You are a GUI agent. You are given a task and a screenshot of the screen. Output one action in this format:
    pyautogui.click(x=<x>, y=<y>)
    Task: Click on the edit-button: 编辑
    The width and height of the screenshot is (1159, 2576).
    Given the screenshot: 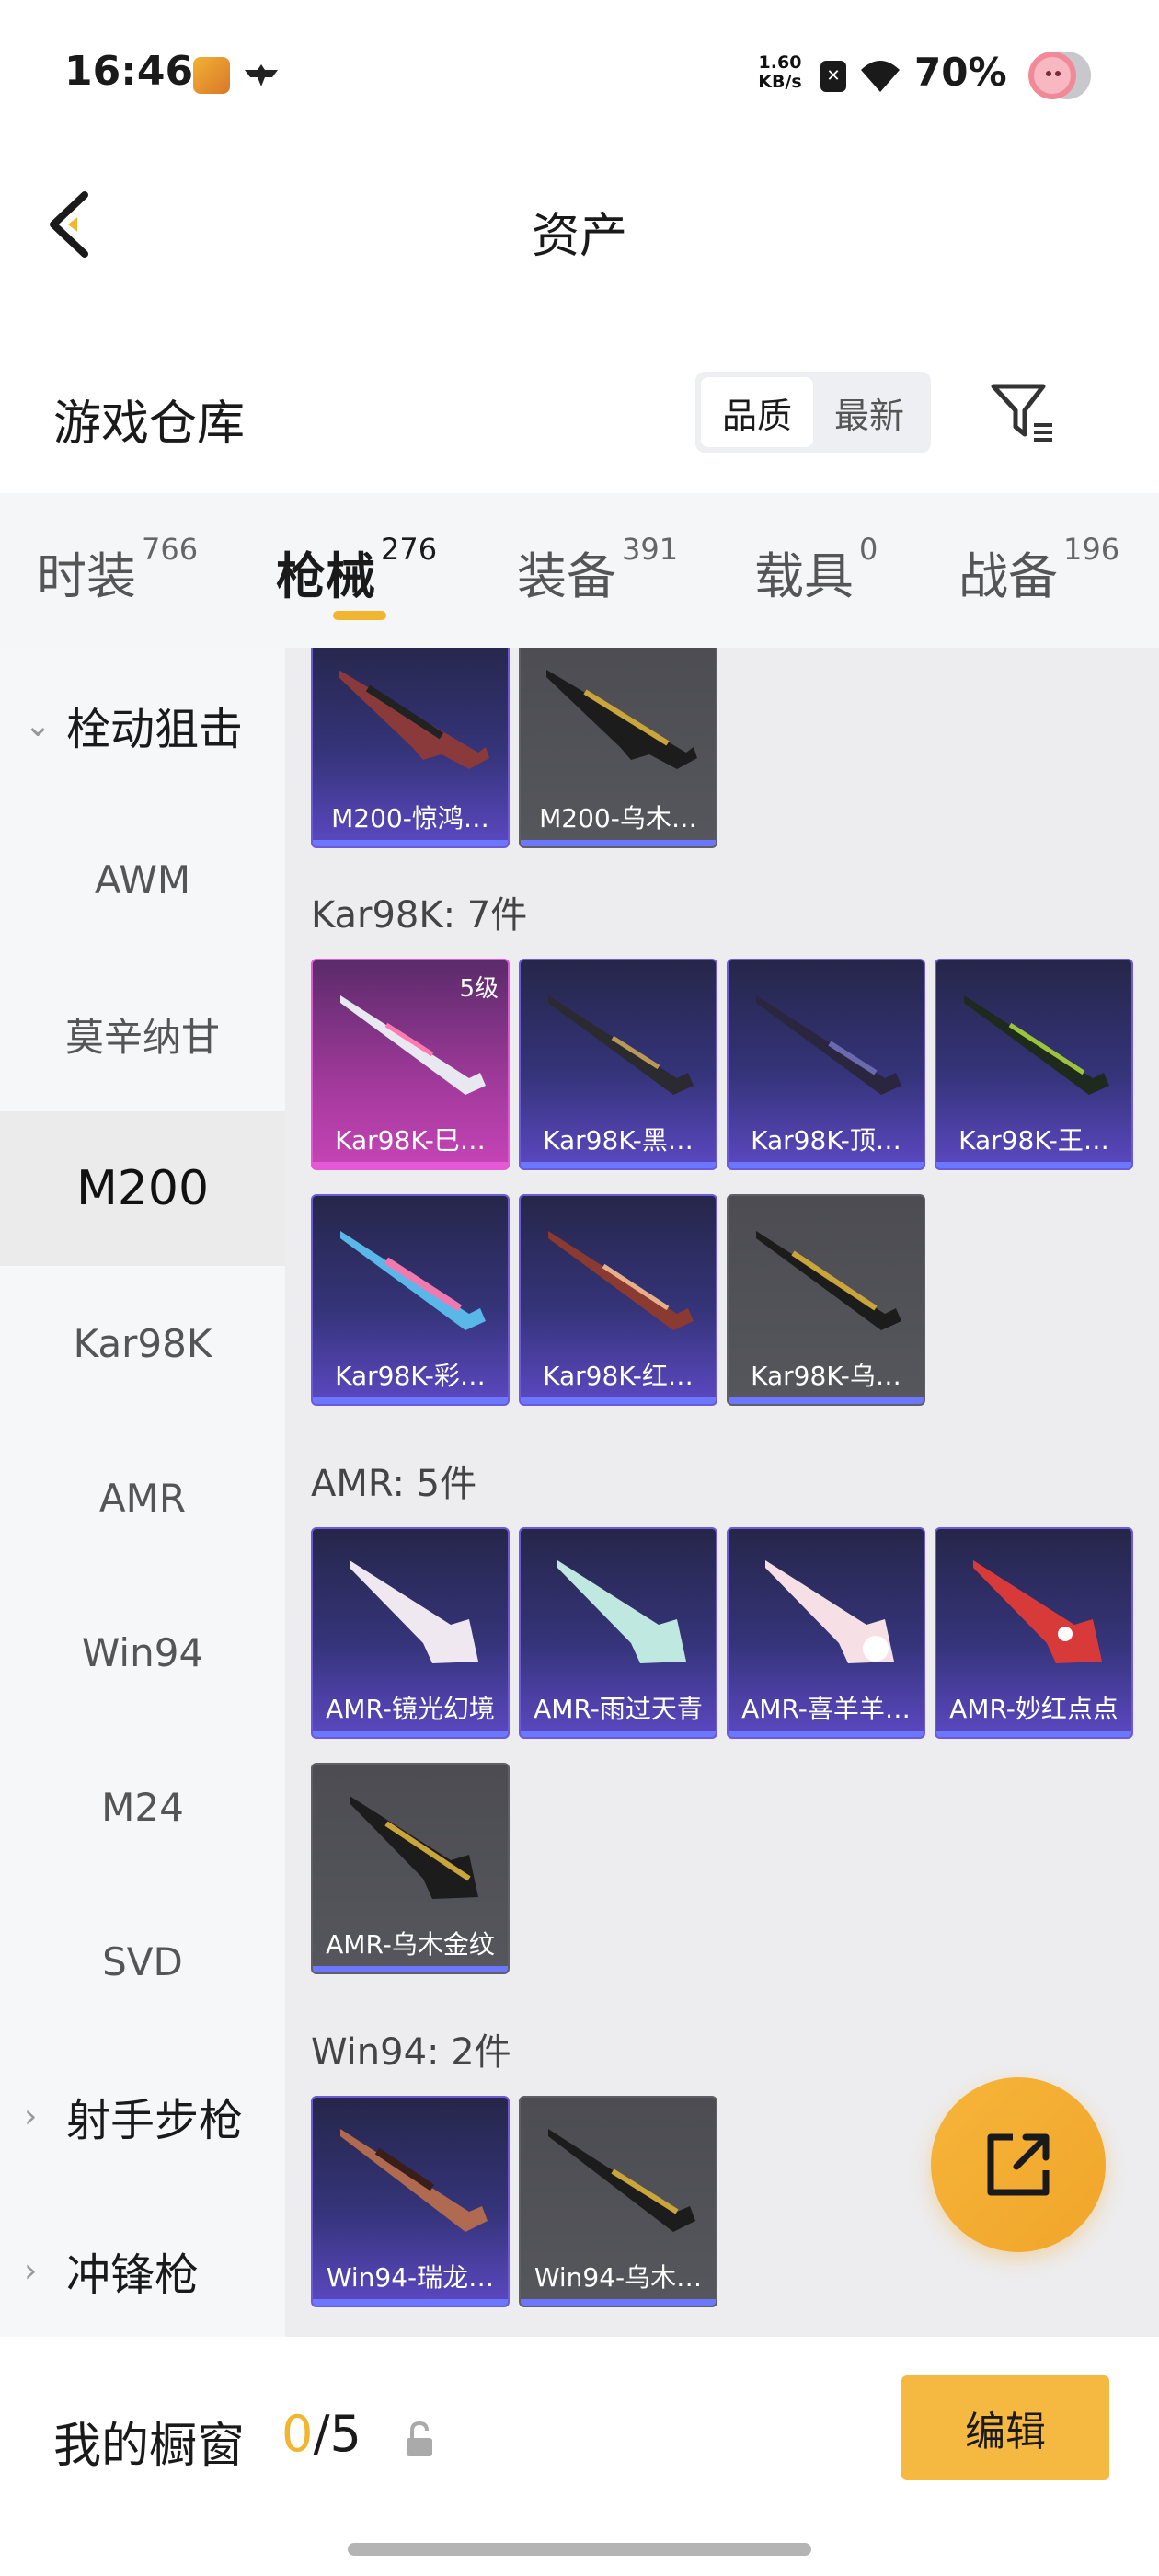 What is the action you would take?
    pyautogui.click(x=1005, y=2427)
    